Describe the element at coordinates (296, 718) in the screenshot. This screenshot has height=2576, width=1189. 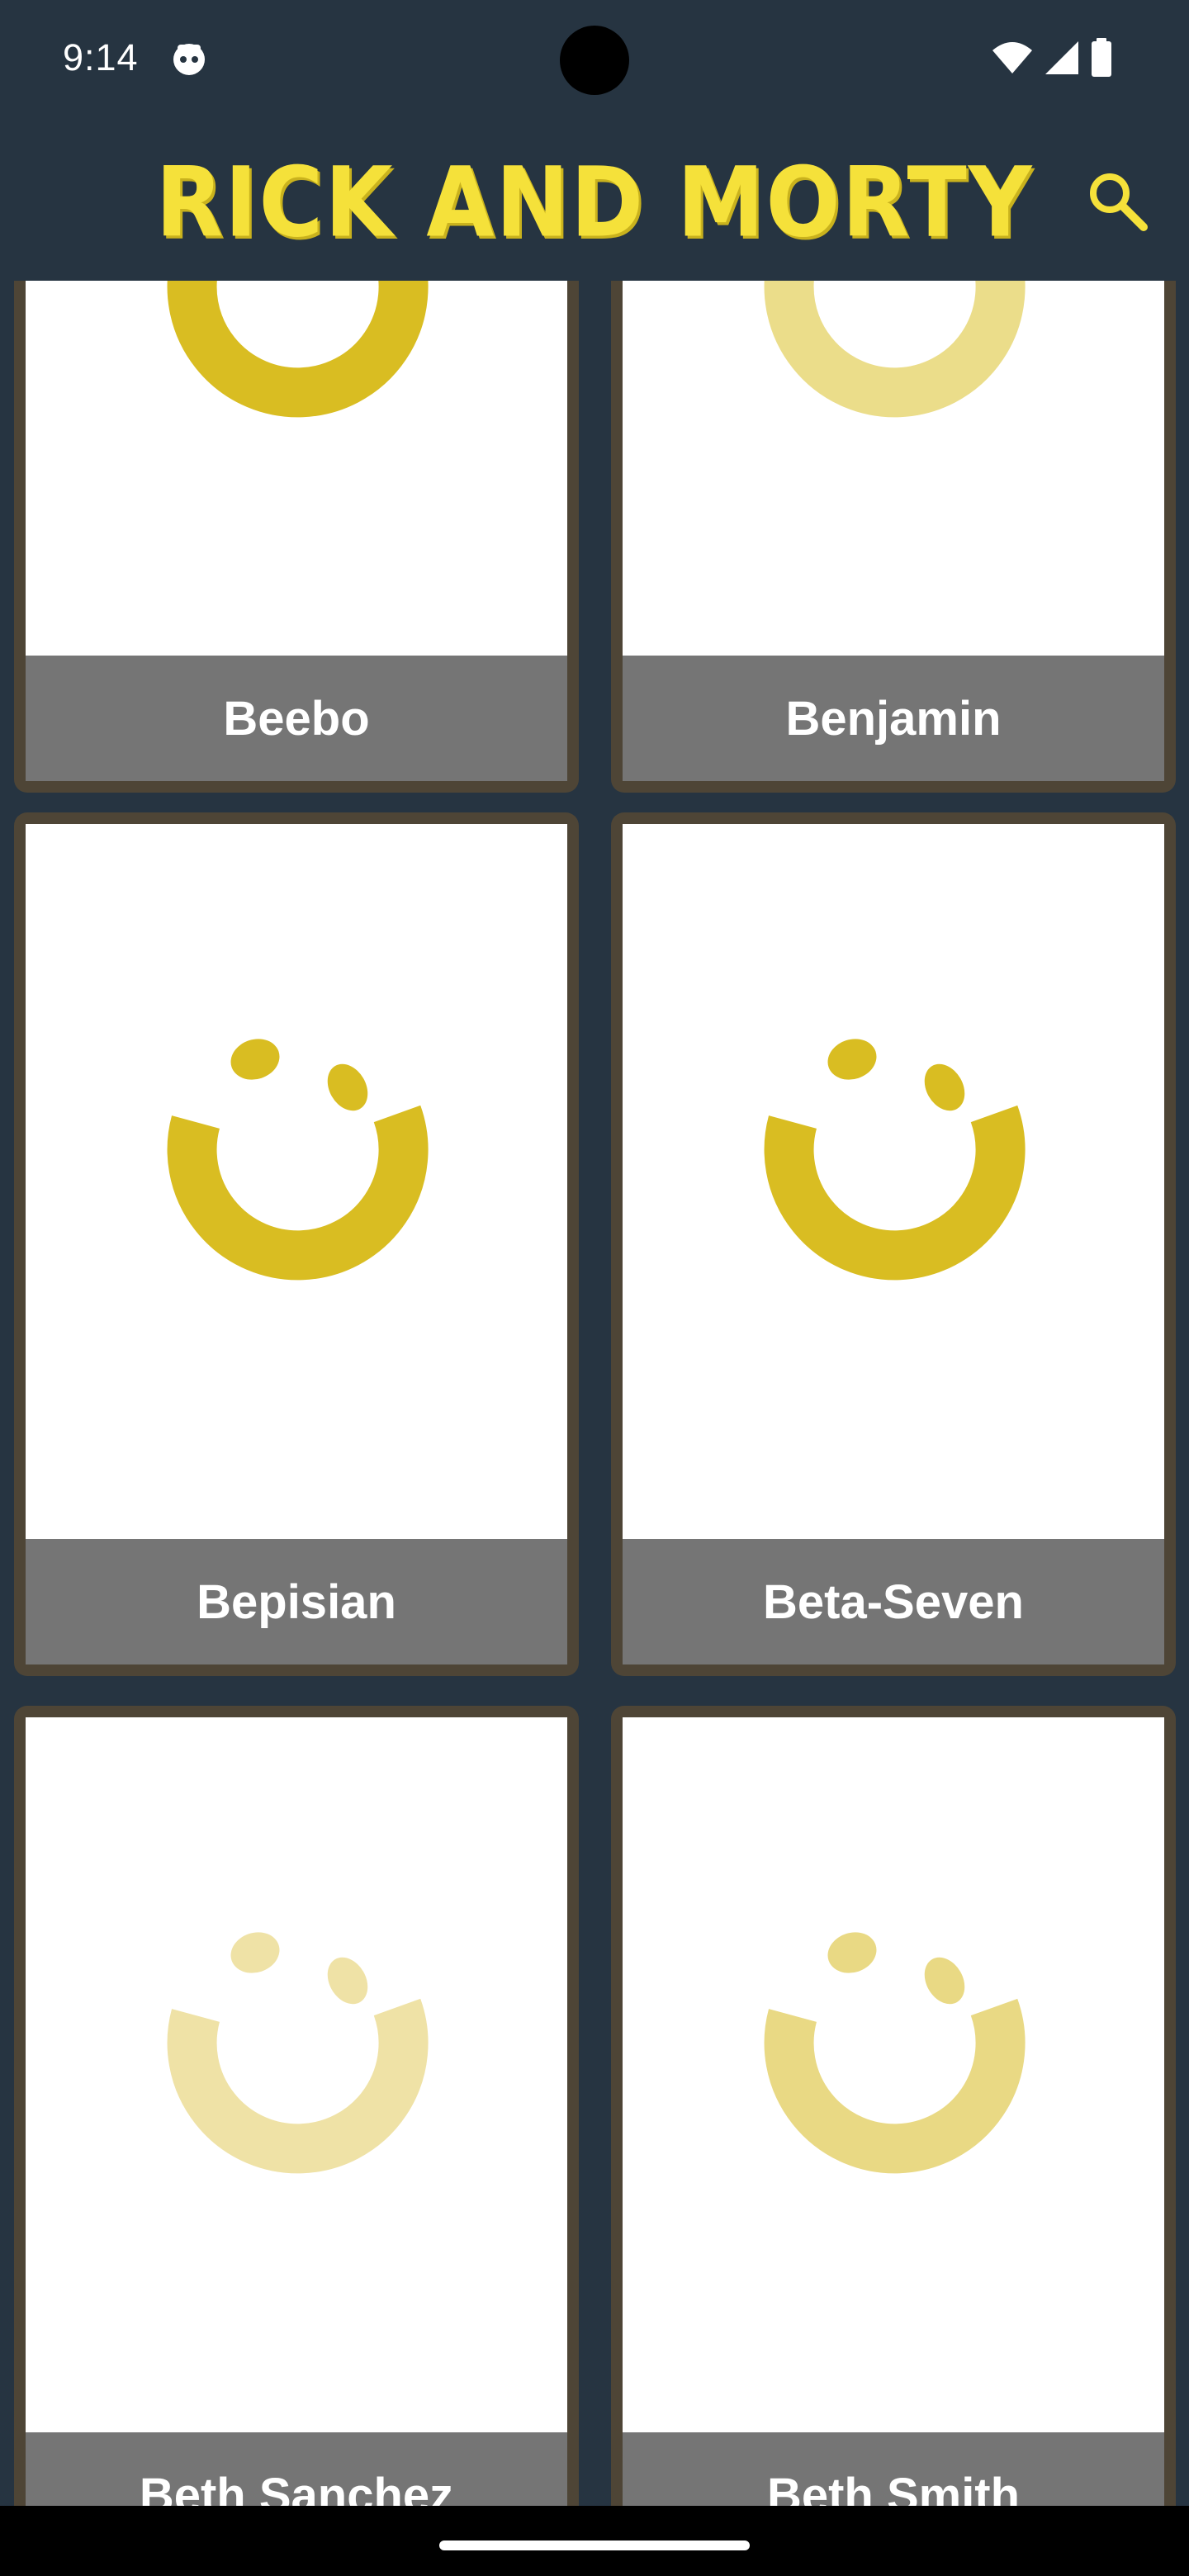
I see `character-name: Beebo` at that location.